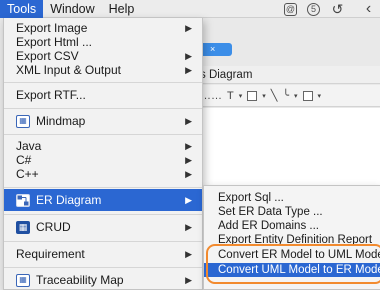 This screenshot has width=380, height=290. I want to click on menu-item-traceability-map: ▦ Traceability Map ▶, so click(103, 279).